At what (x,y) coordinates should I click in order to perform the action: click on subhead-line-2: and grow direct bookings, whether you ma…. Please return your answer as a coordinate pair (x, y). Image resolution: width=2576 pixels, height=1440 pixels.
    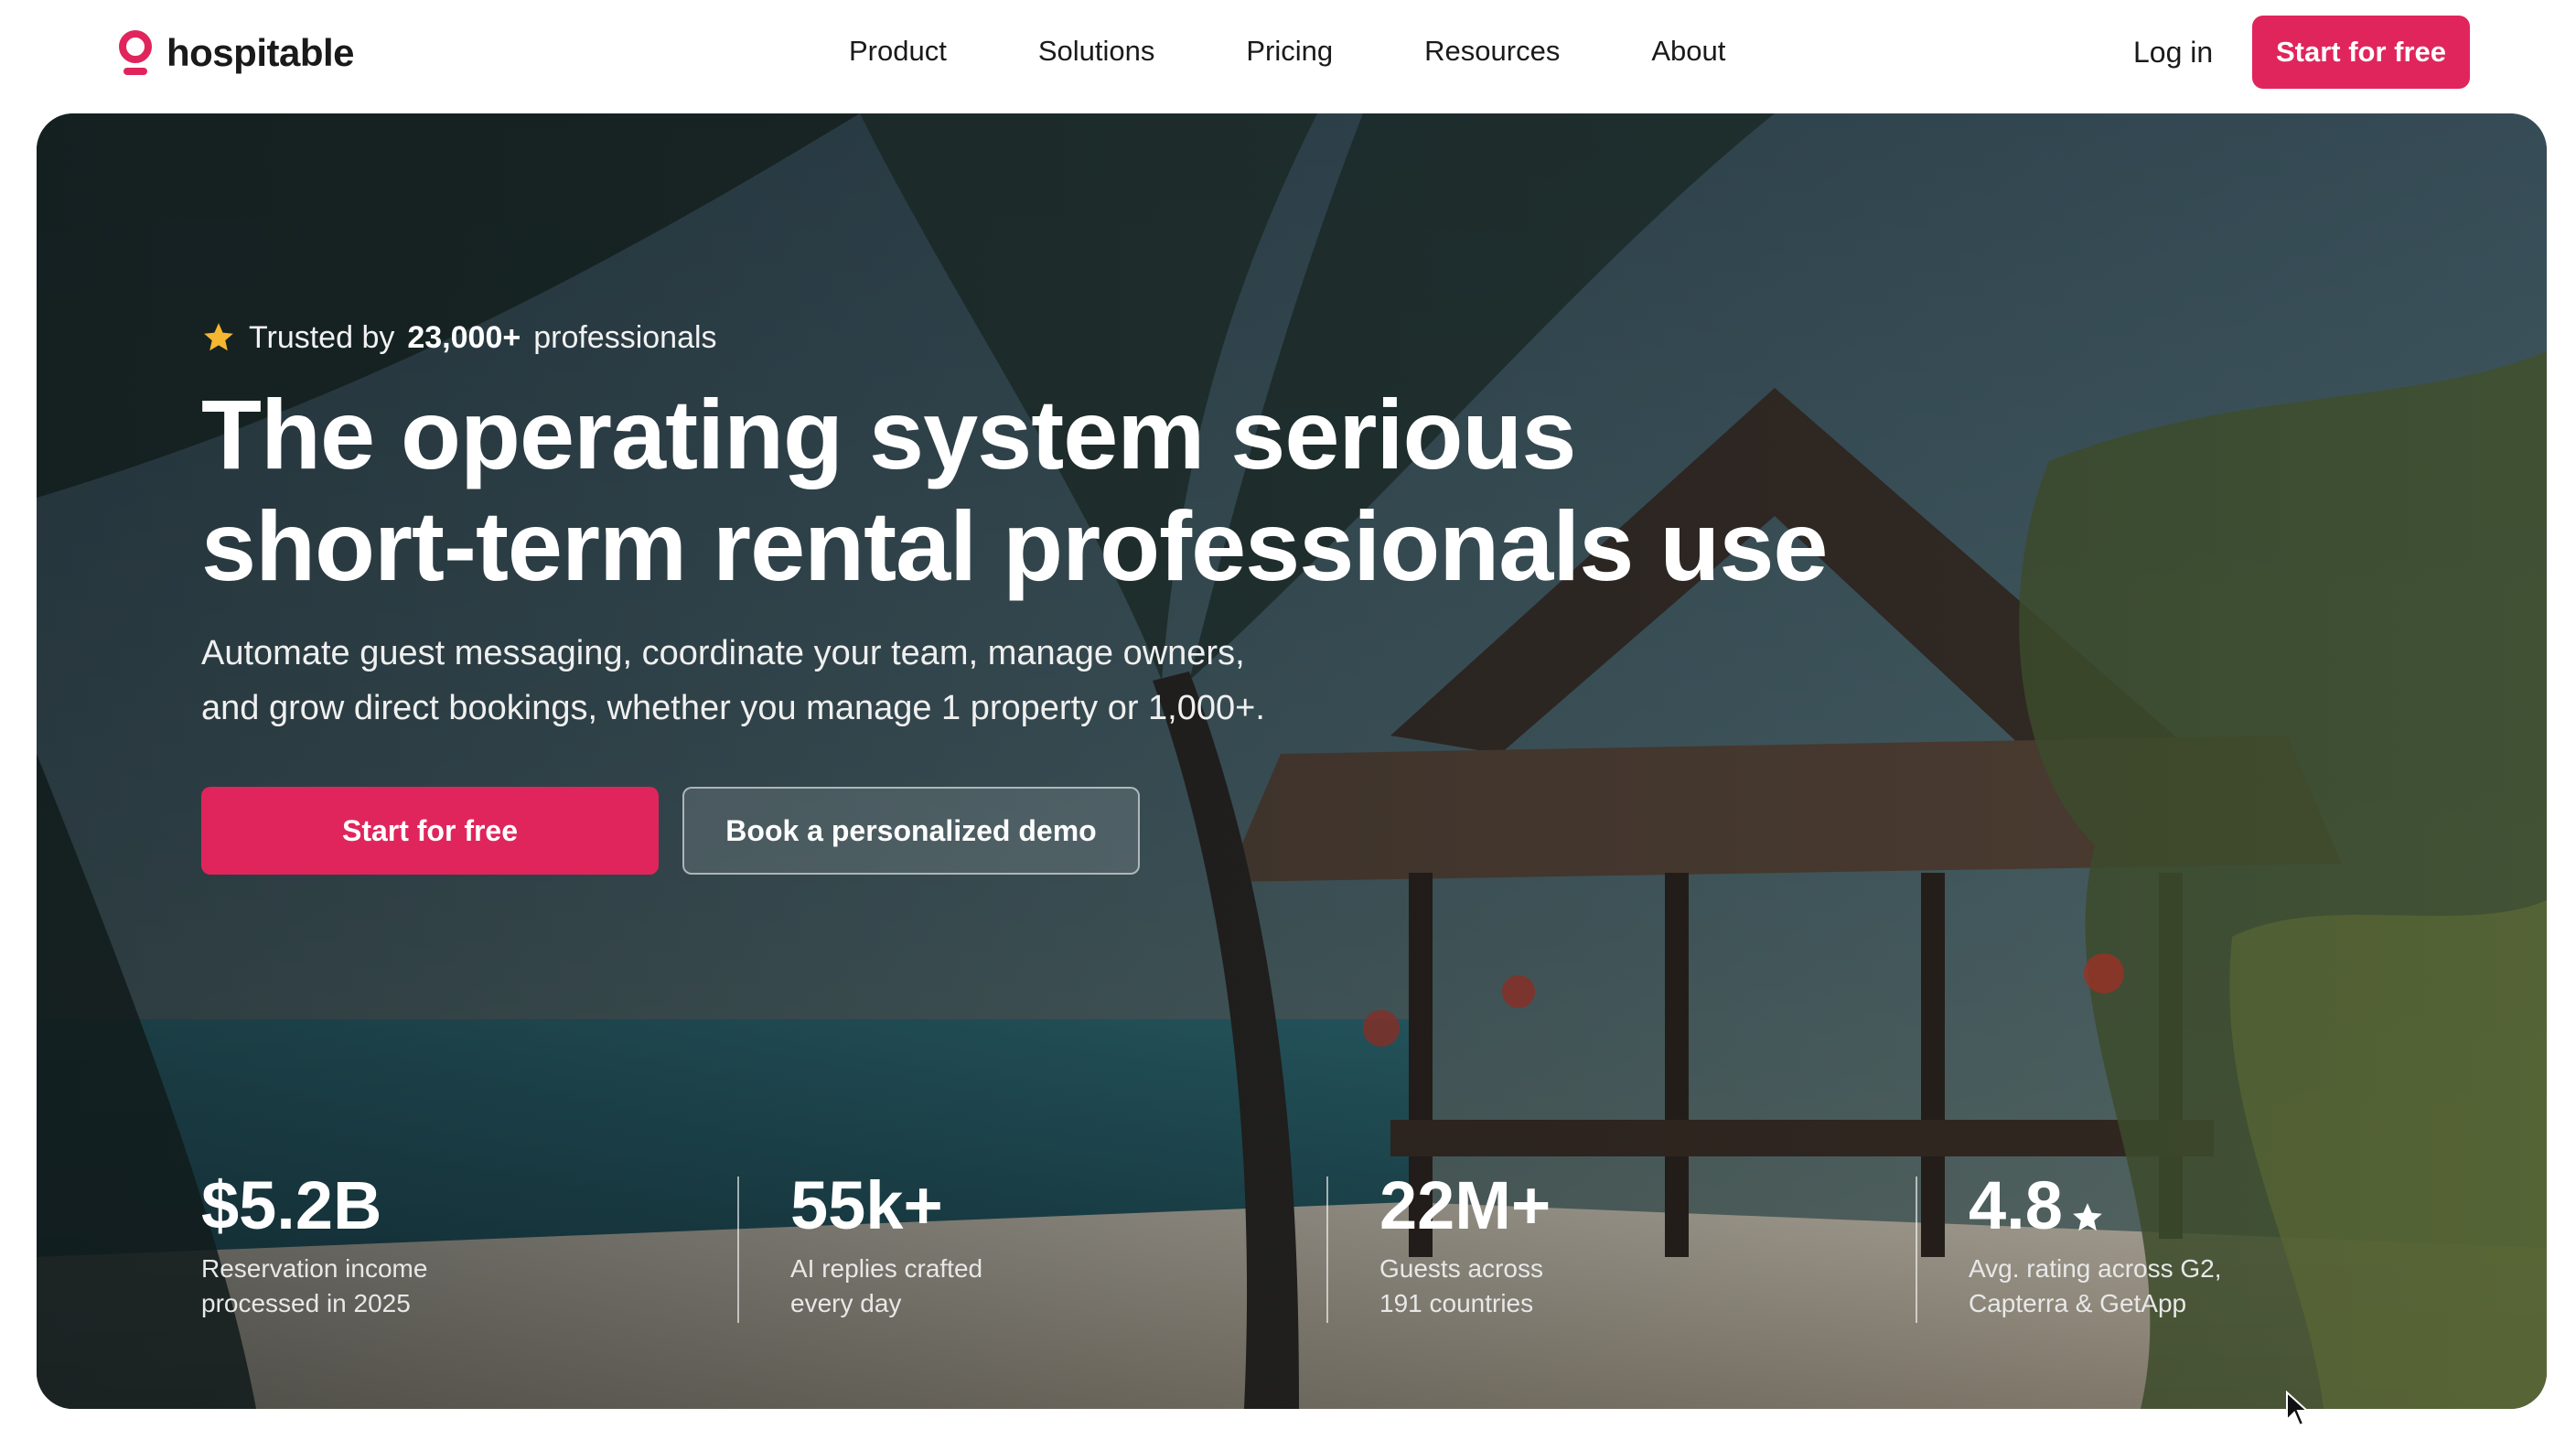
    Looking at the image, I should click on (733, 708).